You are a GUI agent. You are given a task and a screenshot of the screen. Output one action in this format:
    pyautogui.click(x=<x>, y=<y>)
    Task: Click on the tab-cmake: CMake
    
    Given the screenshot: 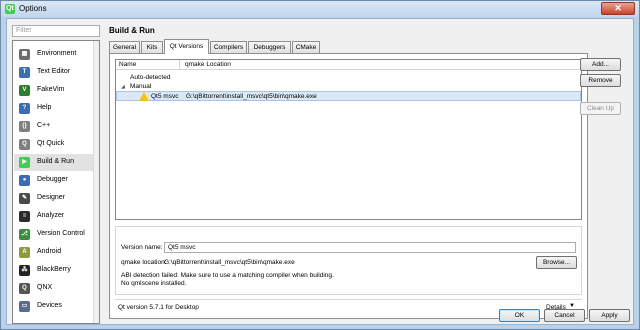 What is the action you would take?
    pyautogui.click(x=306, y=47)
    